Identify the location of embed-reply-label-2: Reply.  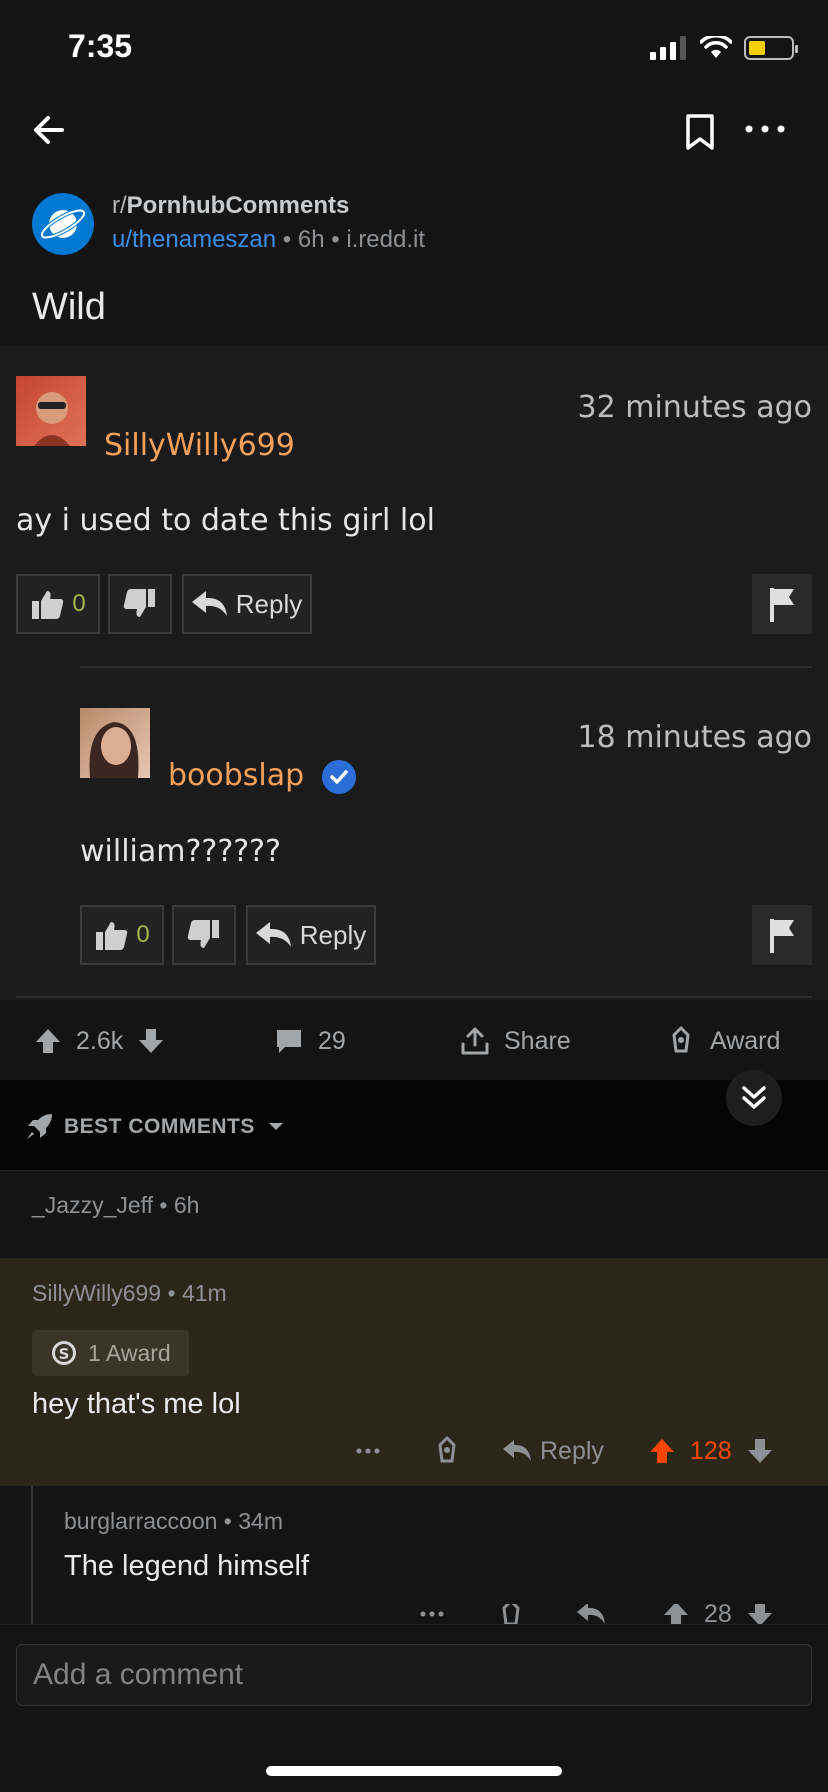
(333, 934).